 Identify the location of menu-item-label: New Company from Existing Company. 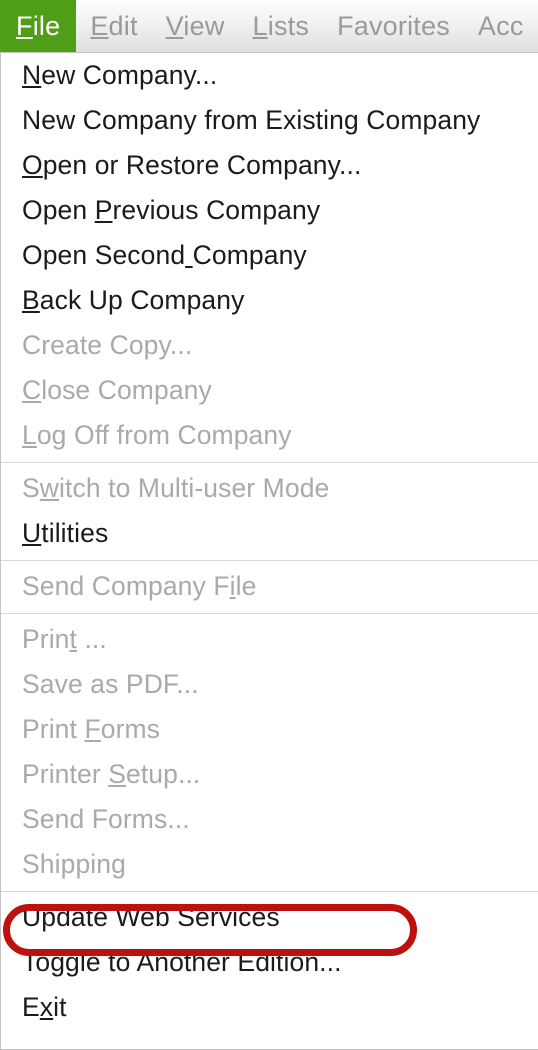
(251, 120).